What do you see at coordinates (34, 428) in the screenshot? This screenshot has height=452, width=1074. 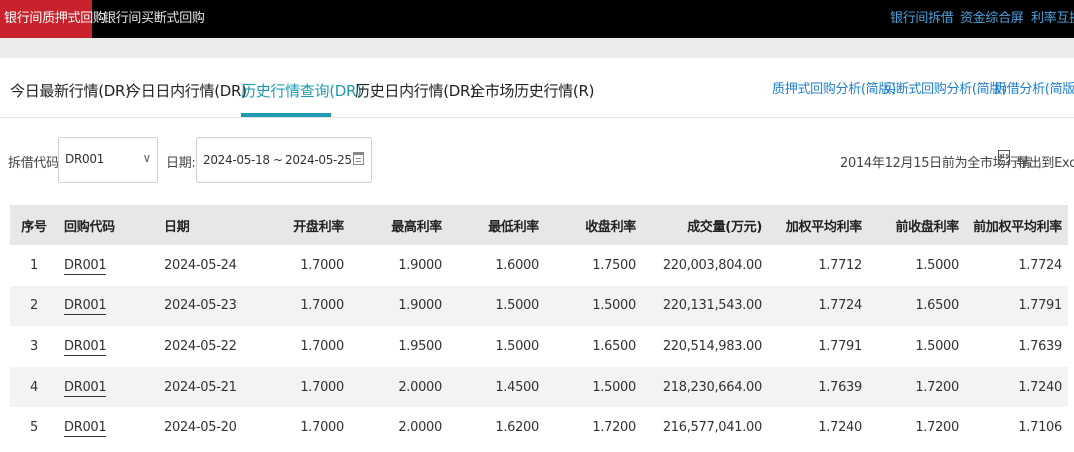 I see `cell-index: 5` at bounding box center [34, 428].